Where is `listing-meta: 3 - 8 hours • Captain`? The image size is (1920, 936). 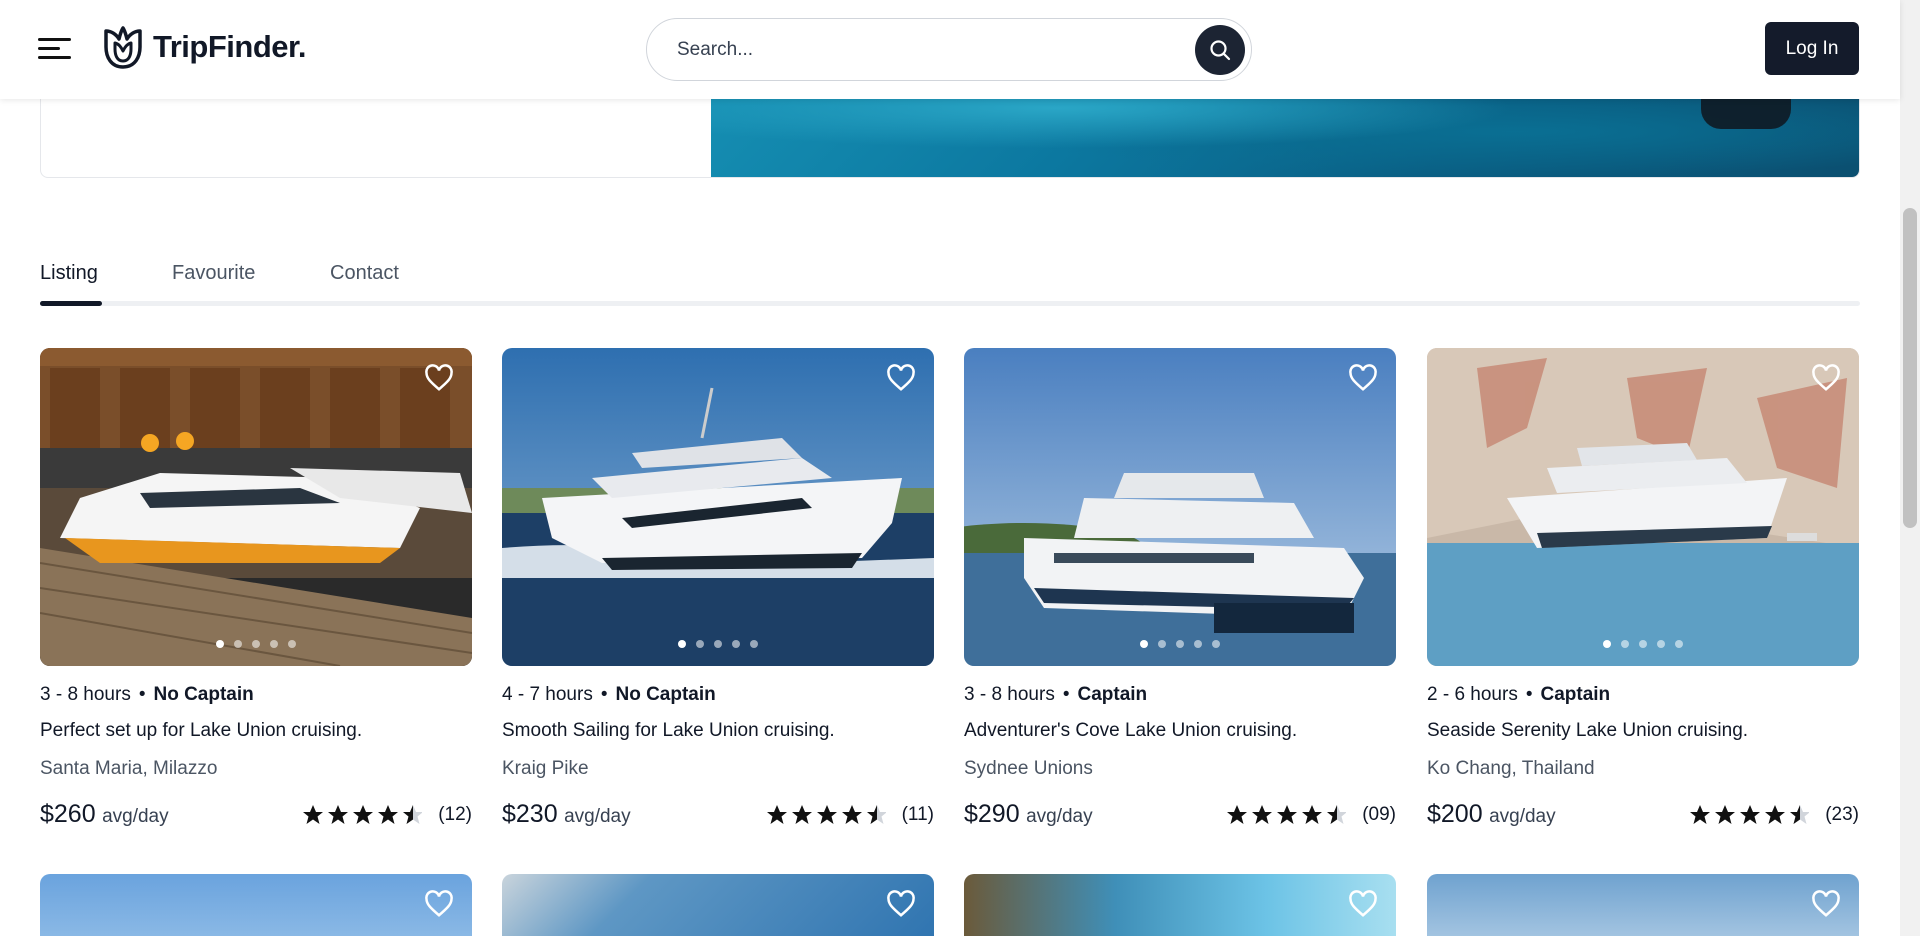
listing-meta: 3 - 8 hours • Captain is located at coordinates (1056, 694).